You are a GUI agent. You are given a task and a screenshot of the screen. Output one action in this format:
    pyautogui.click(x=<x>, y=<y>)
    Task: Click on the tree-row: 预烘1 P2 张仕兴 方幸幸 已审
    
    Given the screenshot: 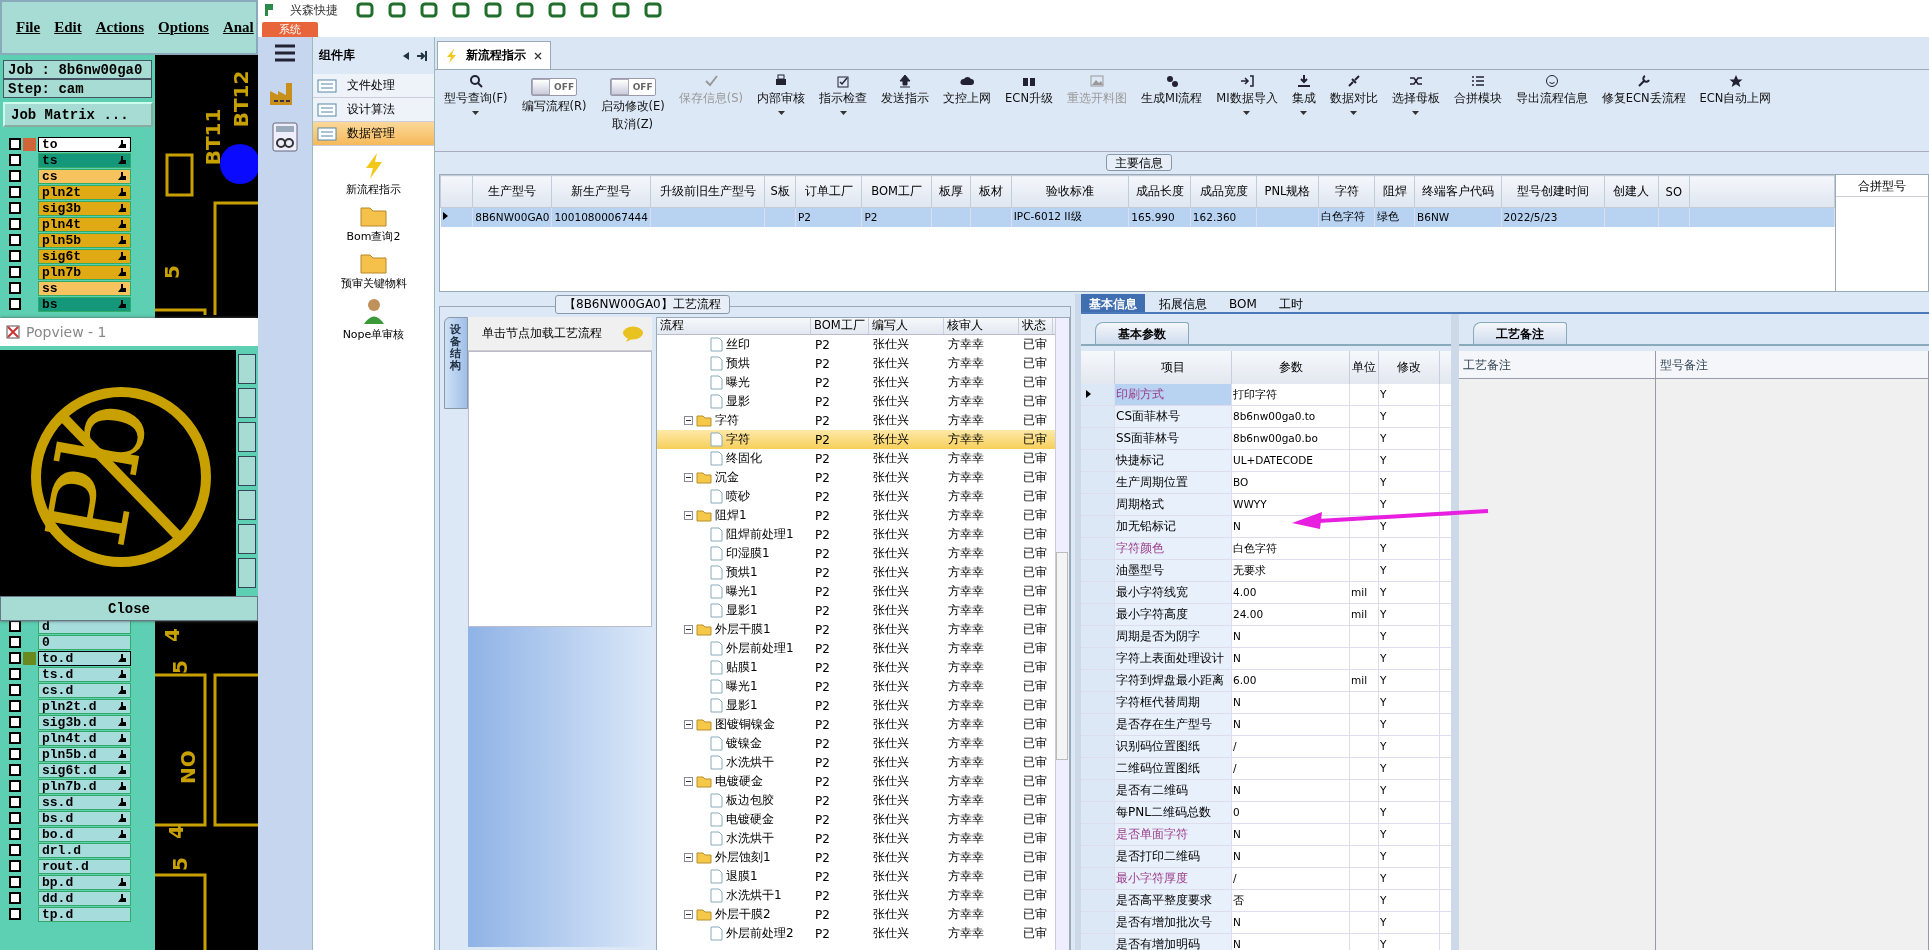 What is the action you would take?
    pyautogui.click(x=856, y=572)
    